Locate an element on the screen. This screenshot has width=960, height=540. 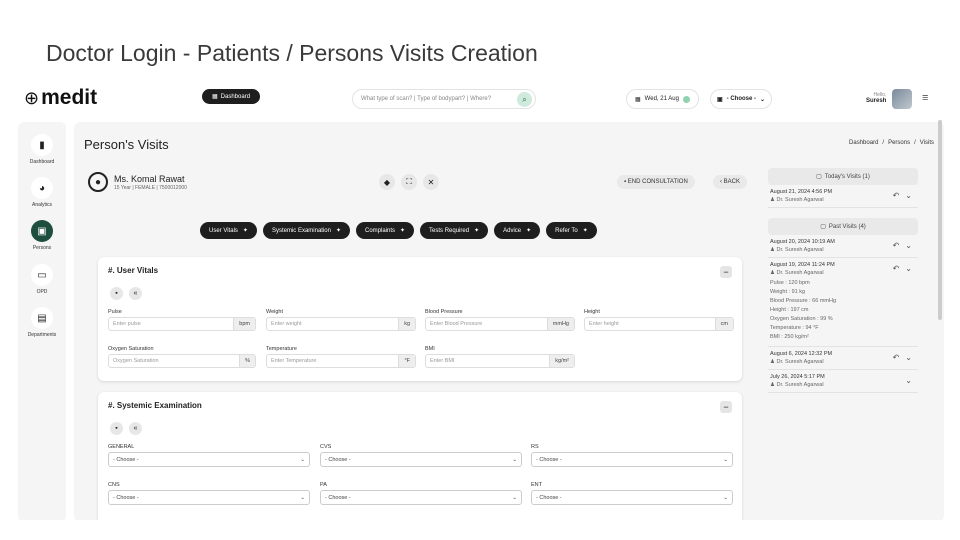
choose-select: ▣ - Choose - ⌄ is located at coordinates (741, 99).